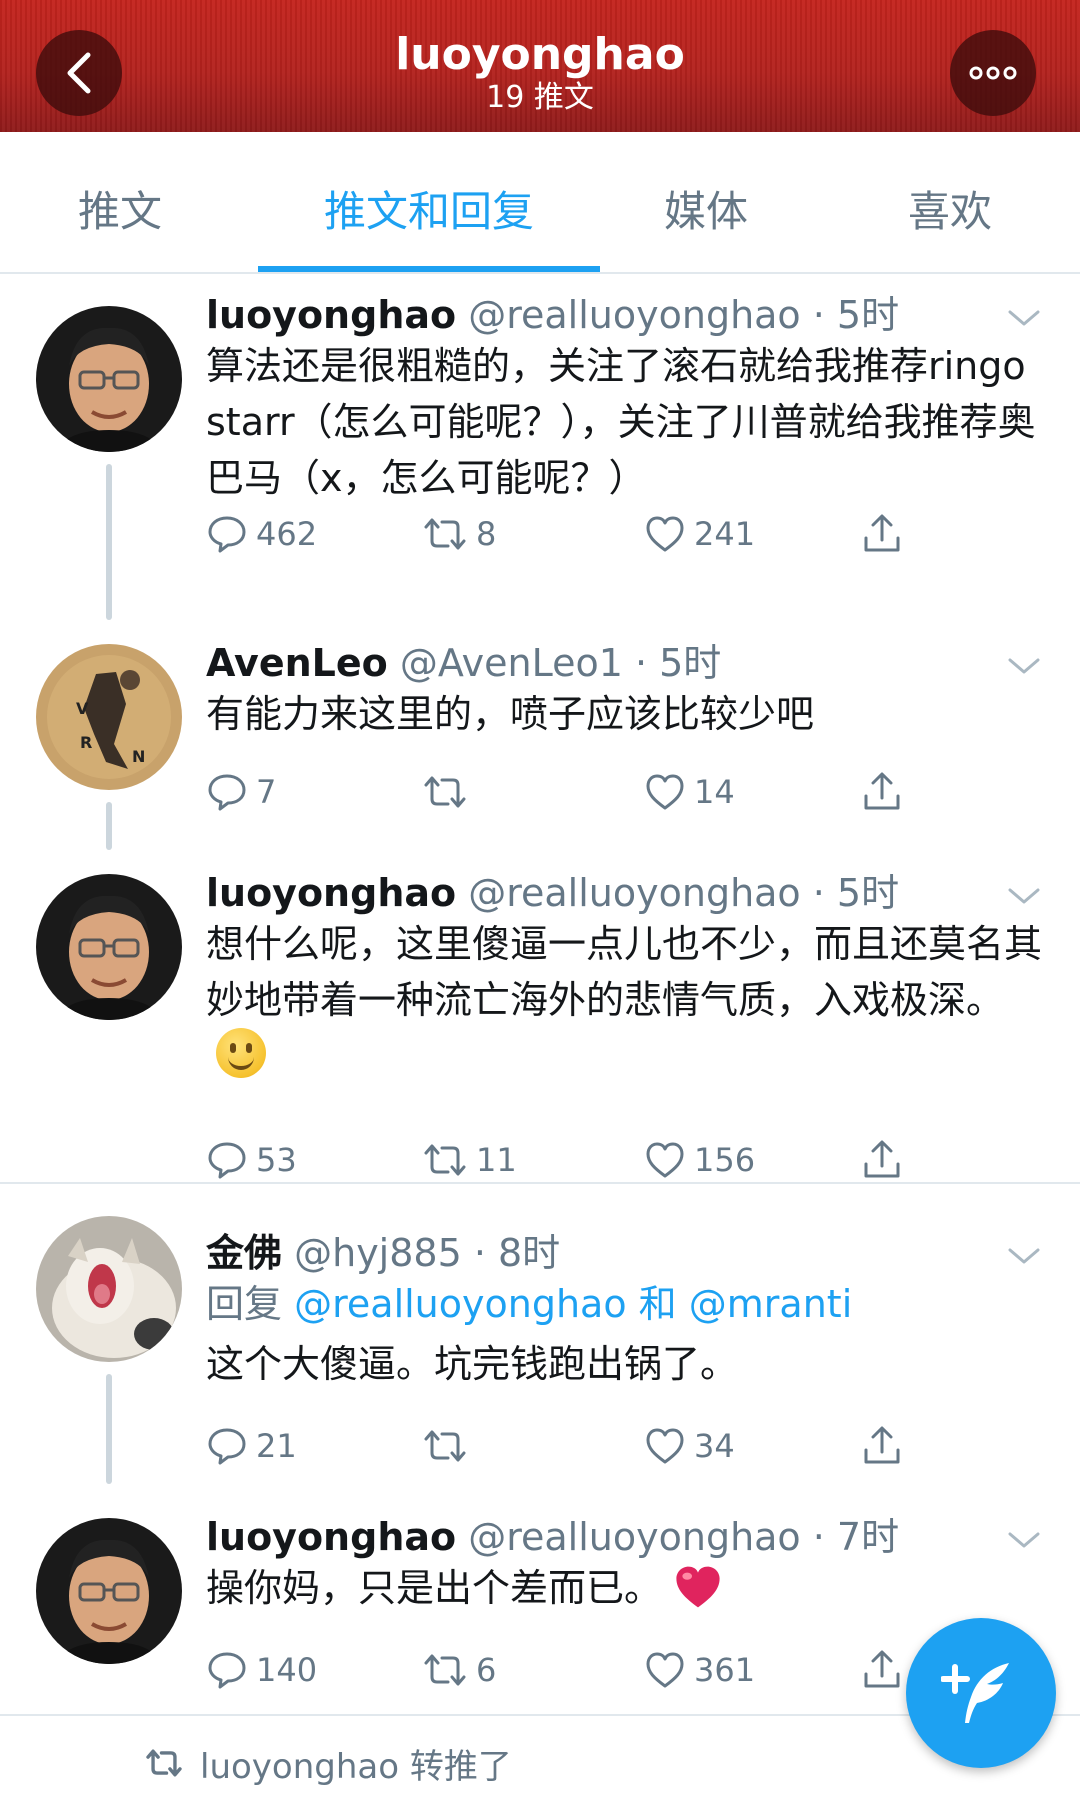 Image resolution: width=1080 pixels, height=1793 pixels. What do you see at coordinates (486, 1670) in the screenshot?
I see `retweet-count: 6` at bounding box center [486, 1670].